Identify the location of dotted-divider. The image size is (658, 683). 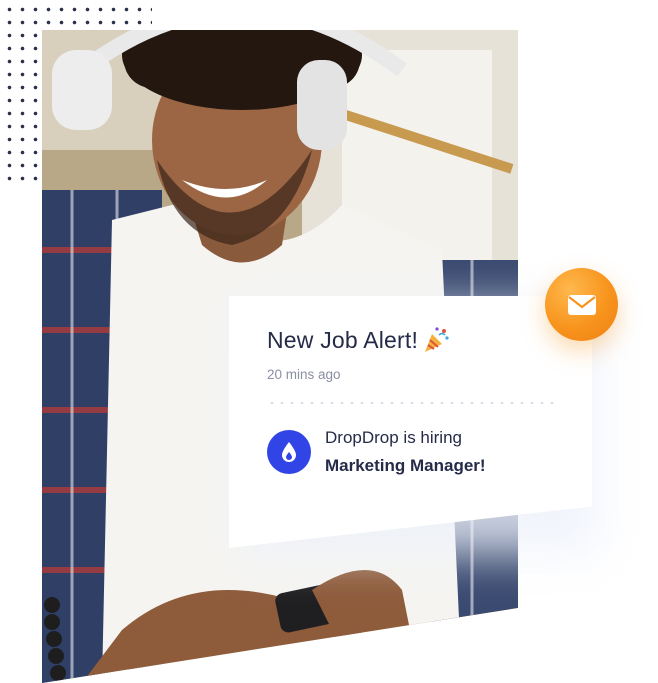
(412, 403).